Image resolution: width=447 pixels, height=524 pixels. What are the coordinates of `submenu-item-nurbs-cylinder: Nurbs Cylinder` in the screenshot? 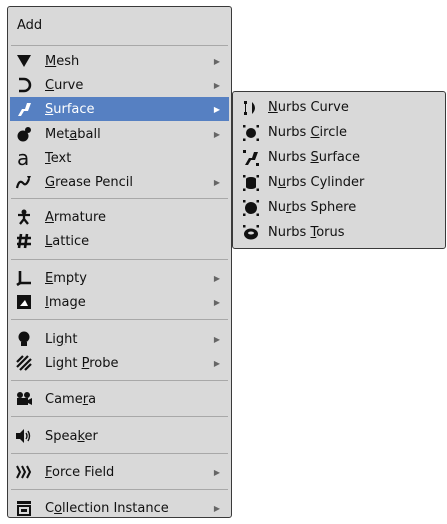 It's located at (339, 182).